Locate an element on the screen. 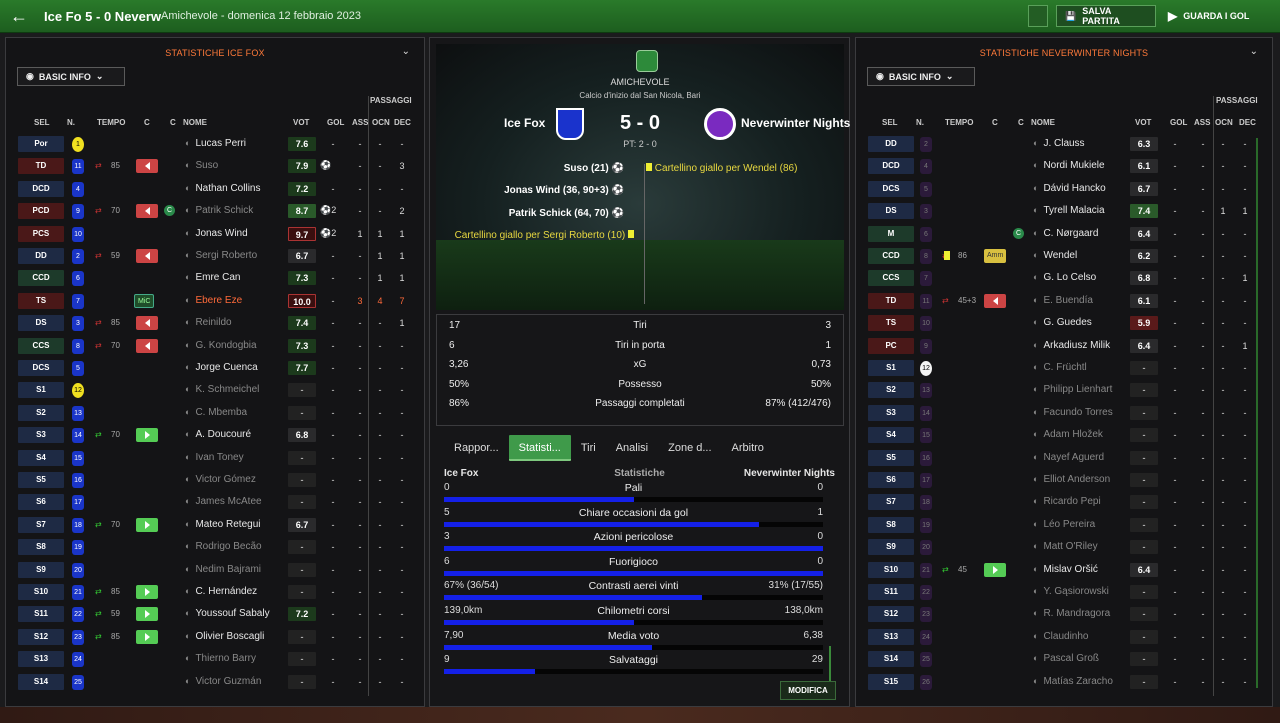  player-row: S7 18 Ricardo Pepi - - - - - is located at coordinates (1064, 503).